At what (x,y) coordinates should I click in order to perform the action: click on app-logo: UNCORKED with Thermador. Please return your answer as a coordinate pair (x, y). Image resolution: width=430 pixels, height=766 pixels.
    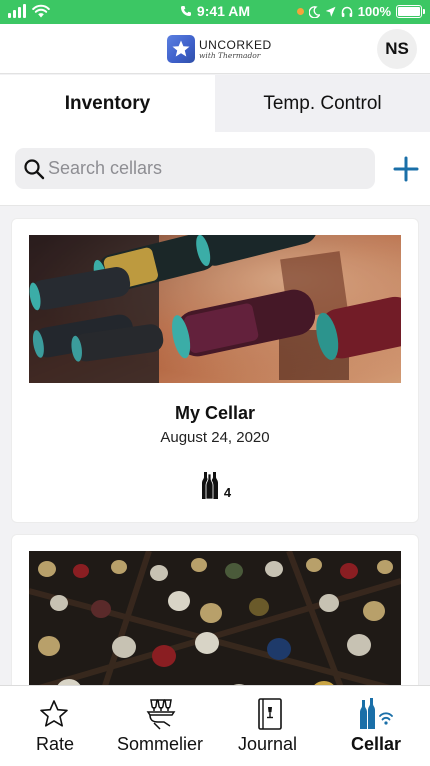
    Looking at the image, I should click on (219, 49).